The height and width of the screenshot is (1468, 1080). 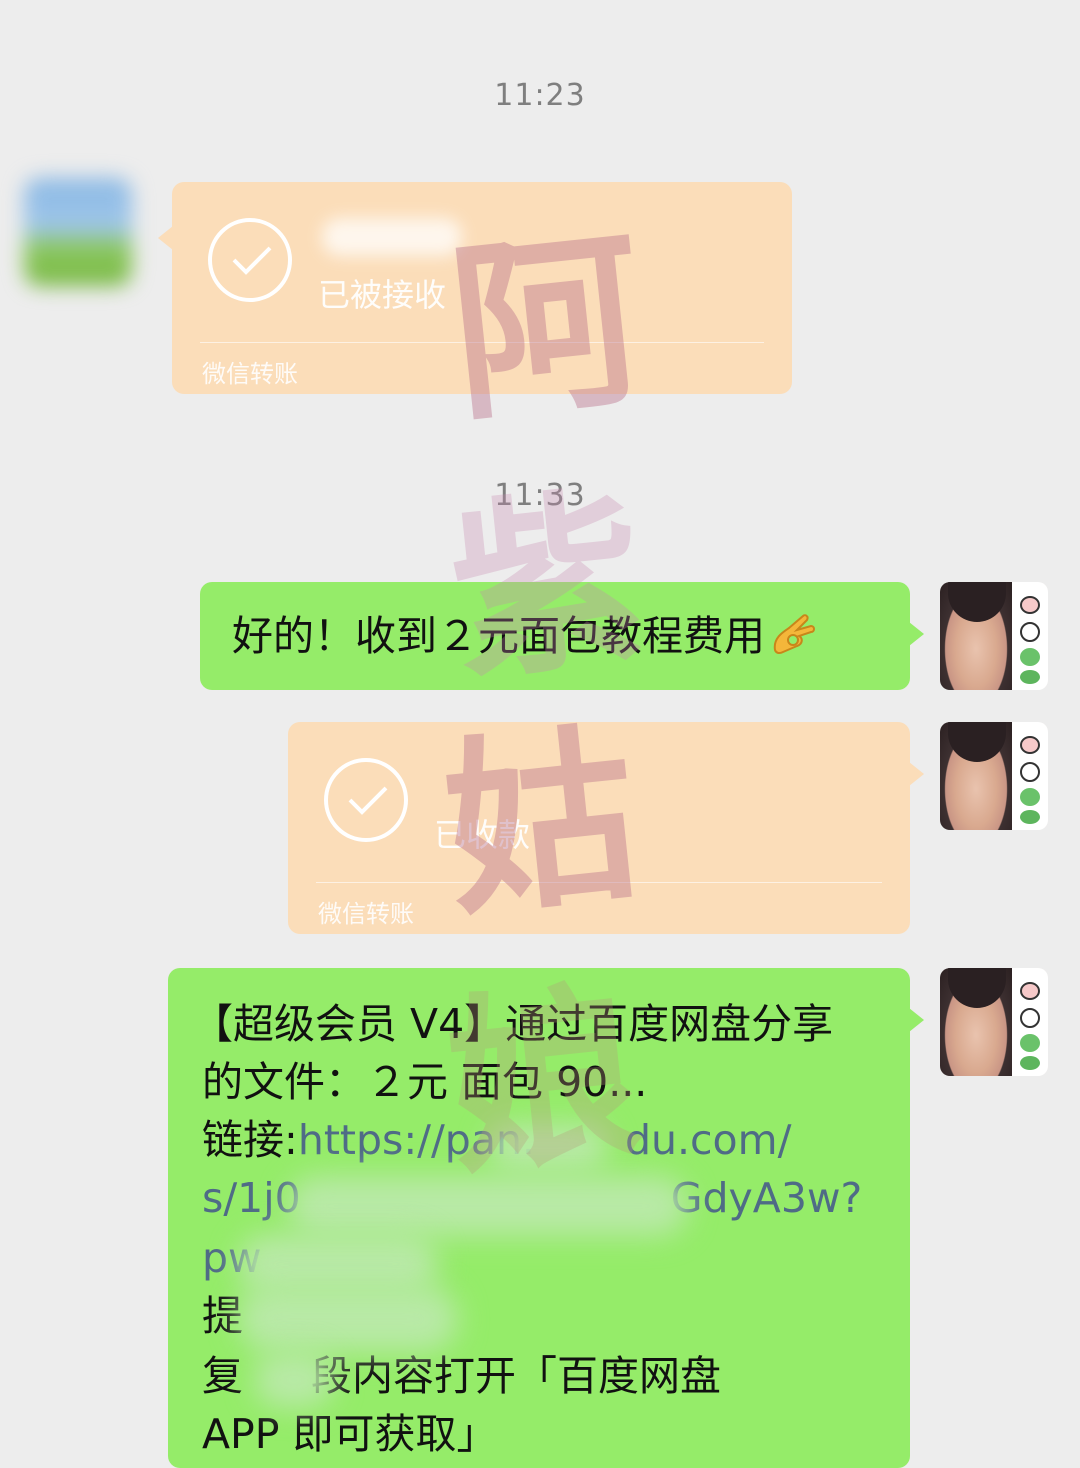 What do you see at coordinates (251, 1198) in the screenshot?
I see `share-link: s/1j0` at bounding box center [251, 1198].